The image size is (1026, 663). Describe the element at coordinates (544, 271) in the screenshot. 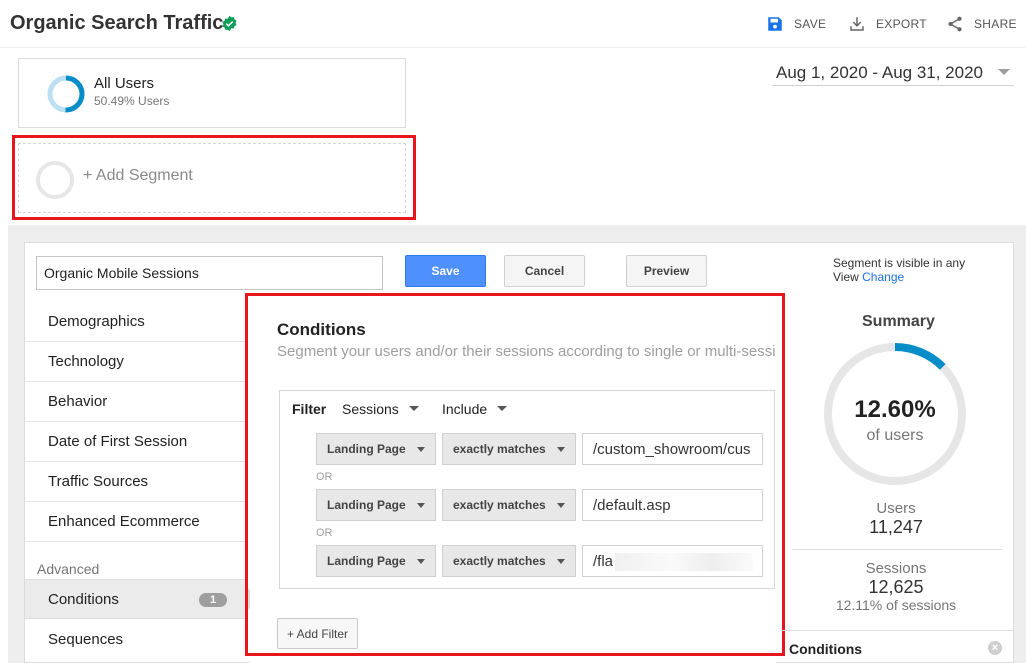

I see `cancel-button: Cancel` at that location.